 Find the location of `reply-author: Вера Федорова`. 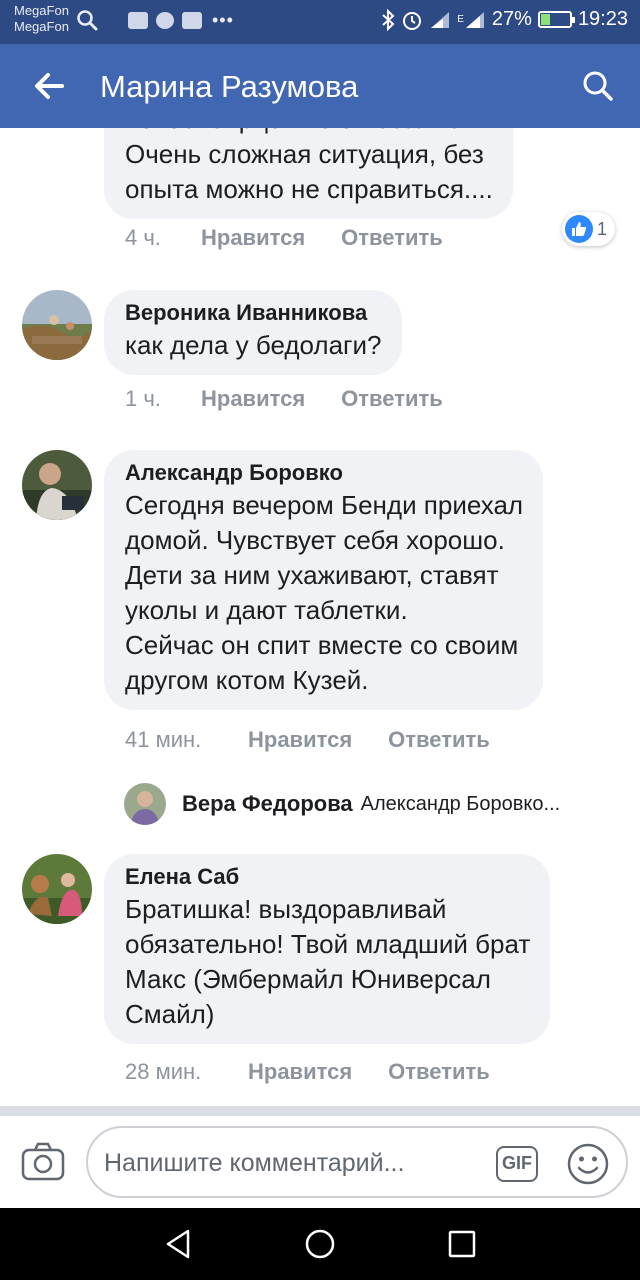

reply-author: Вера Федорова is located at coordinates (267, 803).